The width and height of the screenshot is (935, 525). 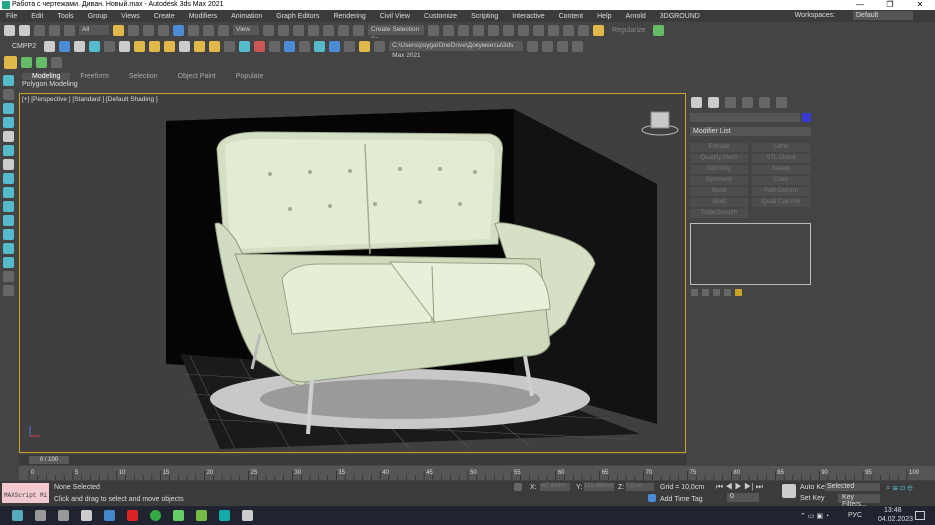 What do you see at coordinates (571, 16) in the screenshot?
I see `menu-content: Content` at bounding box center [571, 16].